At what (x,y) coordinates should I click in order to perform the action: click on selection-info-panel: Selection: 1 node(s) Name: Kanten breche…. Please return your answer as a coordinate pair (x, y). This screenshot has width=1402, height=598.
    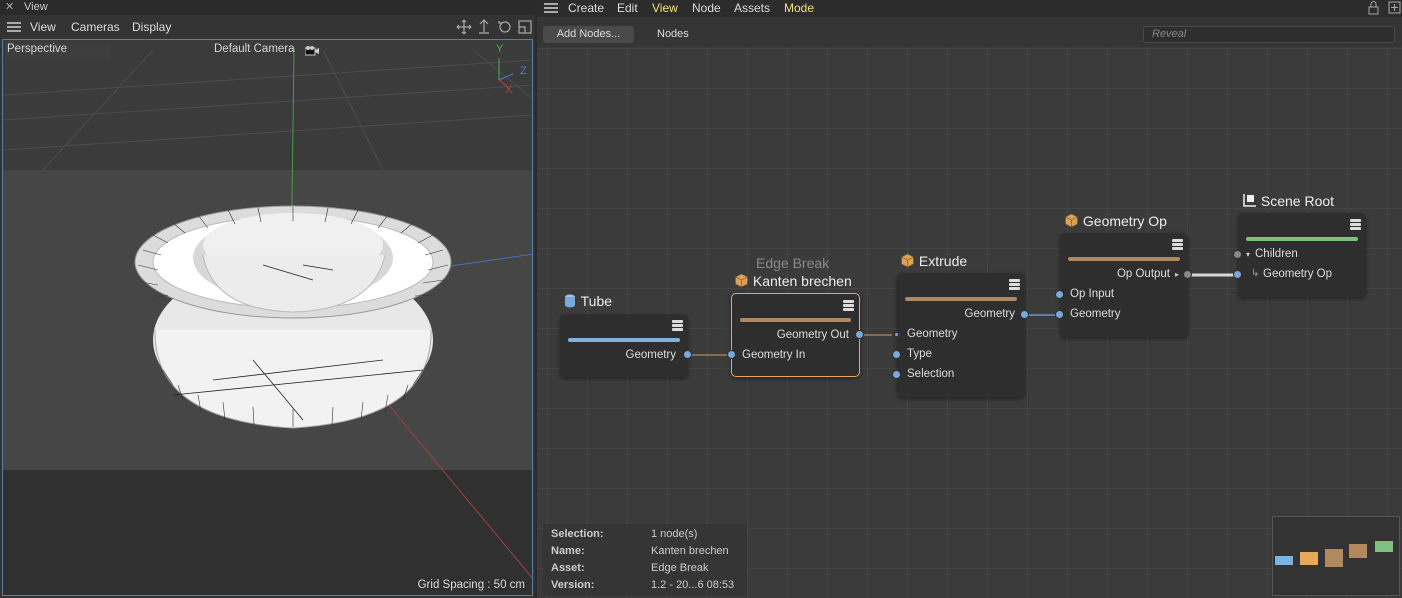
    Looking at the image, I should click on (645, 560).